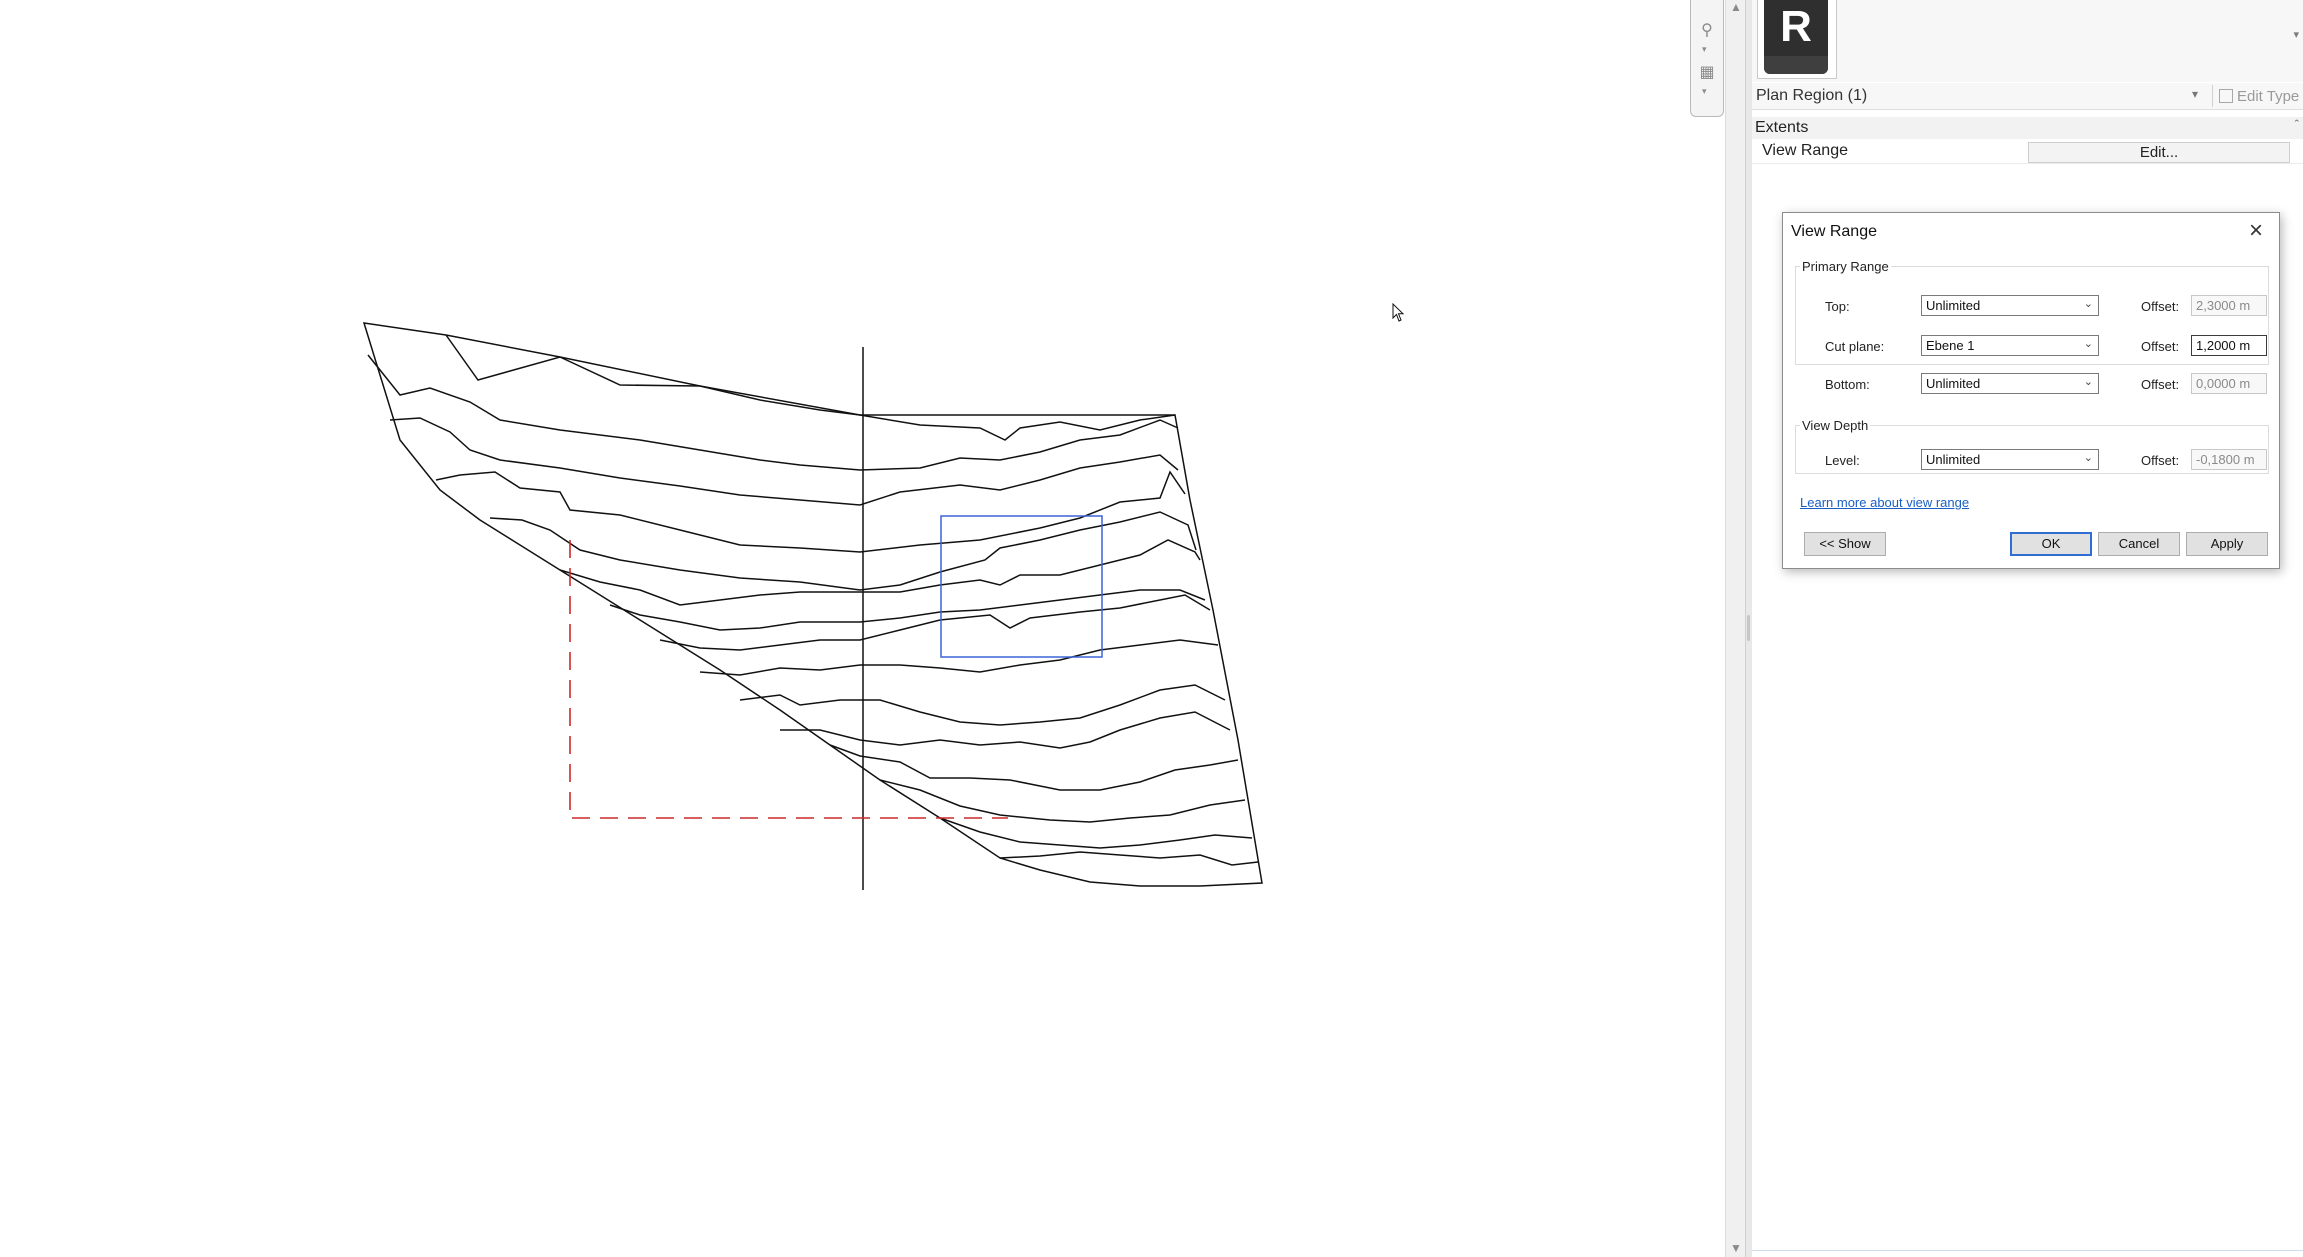  What do you see at coordinates (1736, 7) in the screenshot?
I see `scroll-up-icon: ▲` at bounding box center [1736, 7].